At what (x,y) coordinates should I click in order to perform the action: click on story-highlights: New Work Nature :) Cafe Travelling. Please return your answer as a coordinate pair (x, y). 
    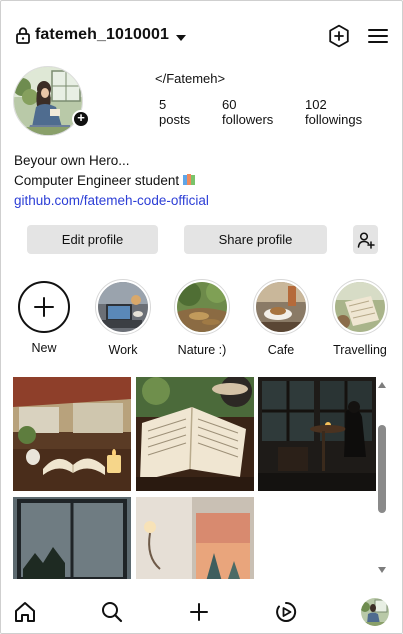
    Looking at the image, I should click on (201, 320).